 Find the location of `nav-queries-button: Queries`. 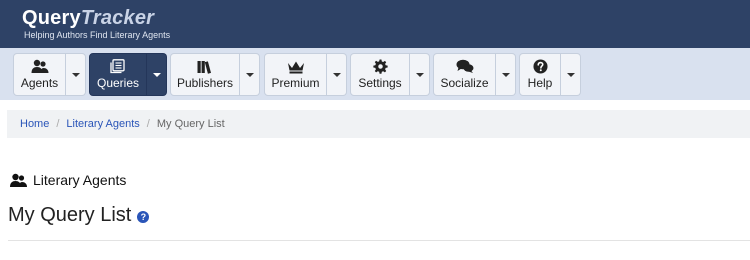

nav-queries-button: Queries is located at coordinates (118, 74).